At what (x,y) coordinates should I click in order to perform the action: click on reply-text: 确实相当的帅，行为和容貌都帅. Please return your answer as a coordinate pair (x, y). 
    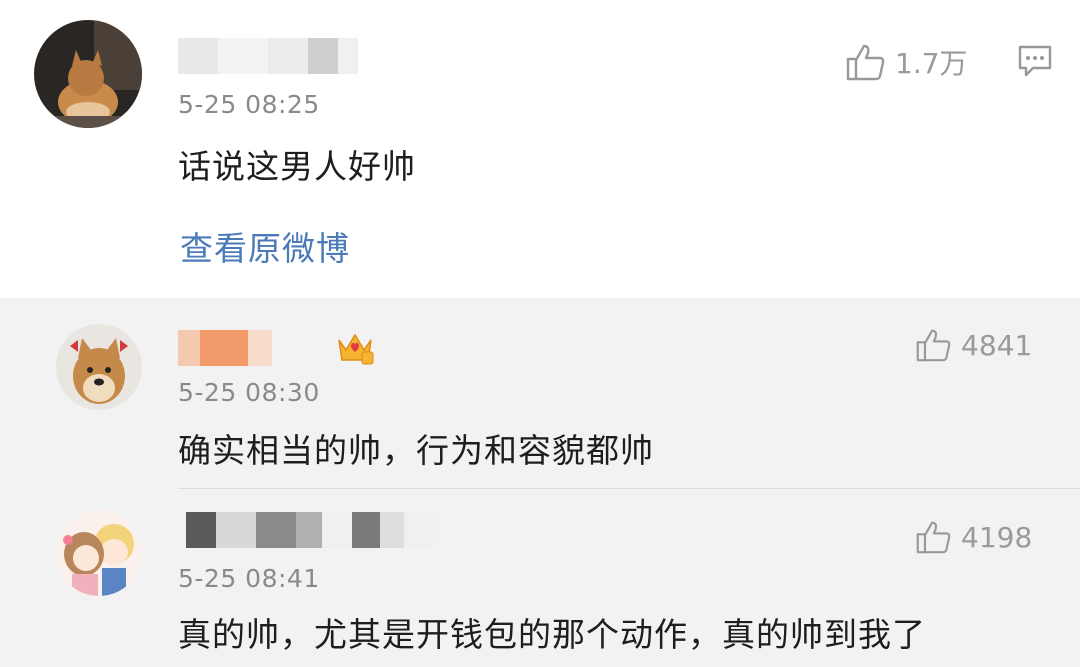
    Looking at the image, I should click on (416, 450).